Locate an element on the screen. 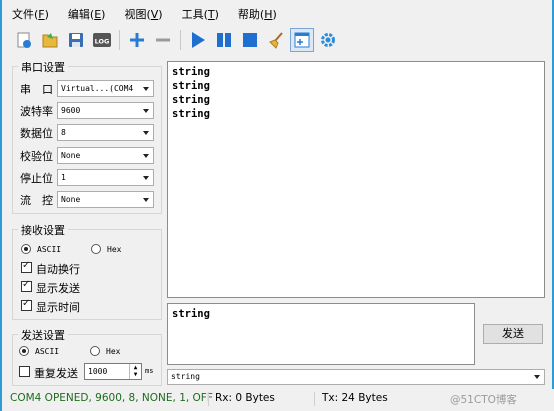  receive-settings-group is located at coordinates (87, 274).